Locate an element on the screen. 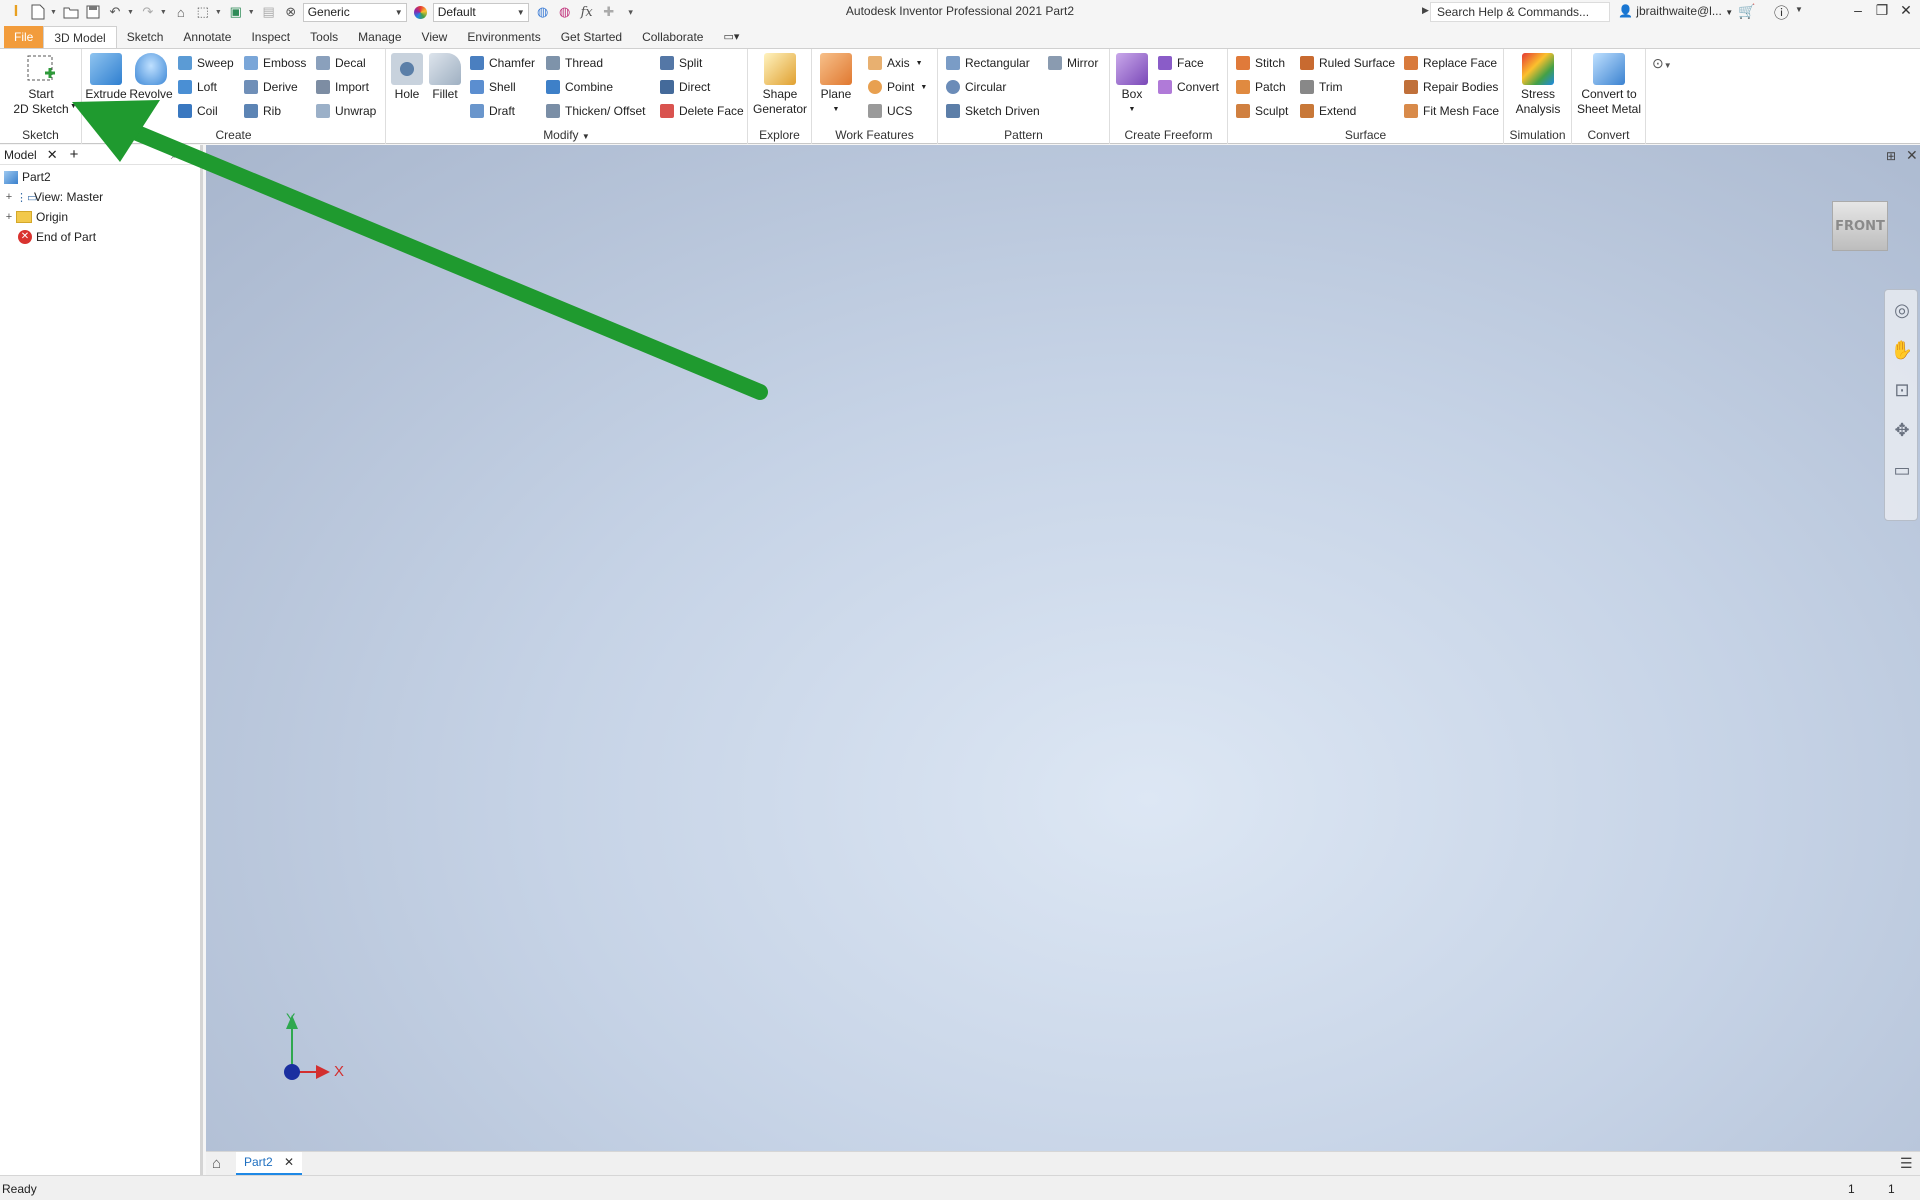 The image size is (1920, 1200). customize-qat-icon: ▾ is located at coordinates (631, 12).